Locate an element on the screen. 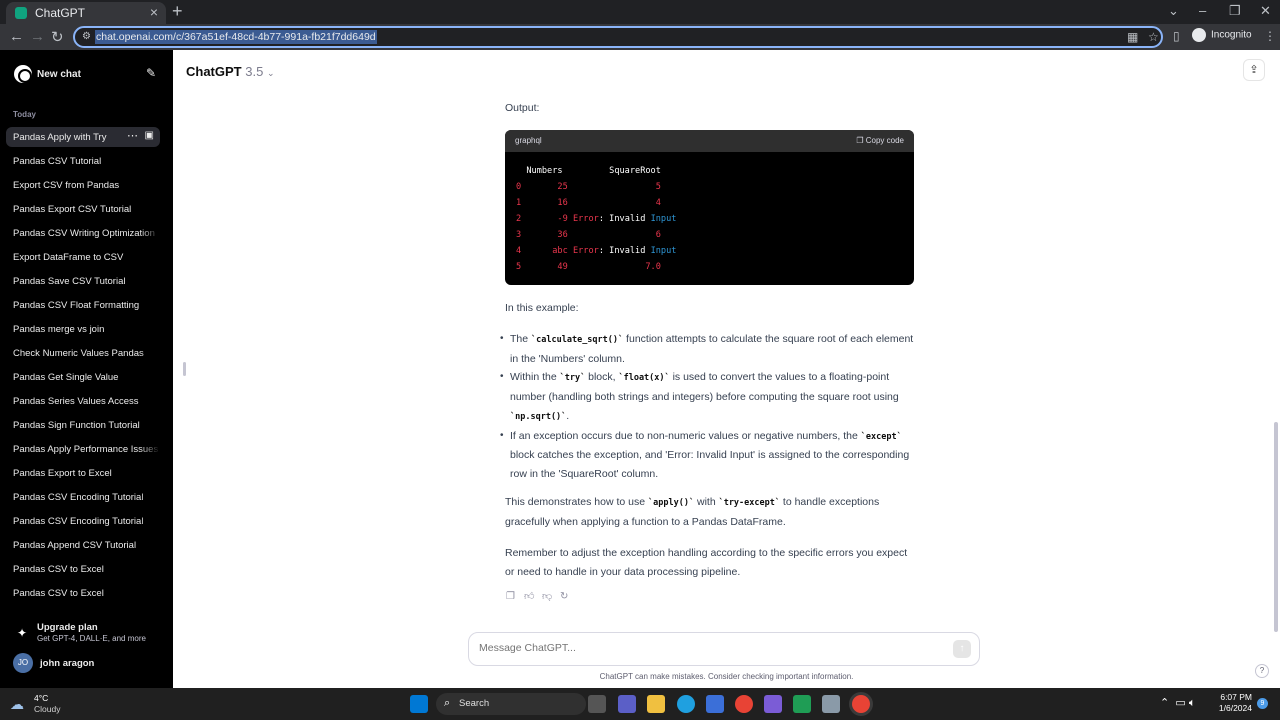 Image resolution: width=1280 pixels, height=720 pixels. sidebar-item: Pandas Get Single Value is located at coordinates (83, 377).